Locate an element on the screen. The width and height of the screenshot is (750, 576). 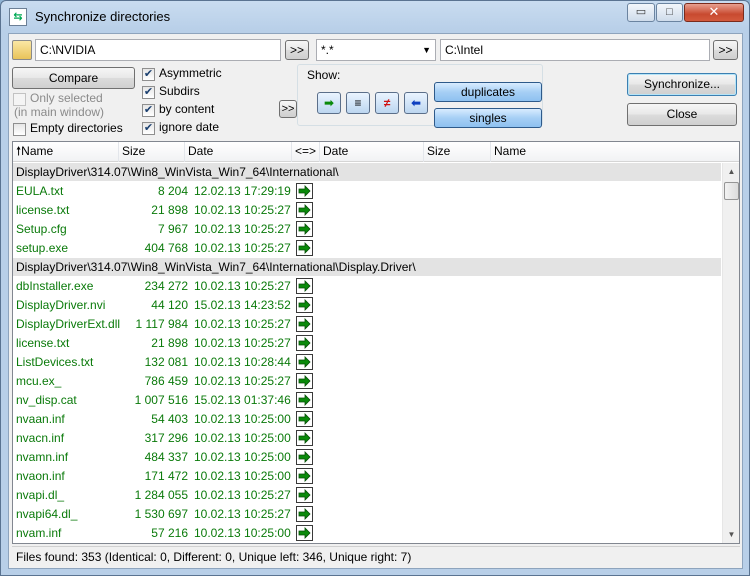
column-size-right: Size is located at coordinates (457, 152).